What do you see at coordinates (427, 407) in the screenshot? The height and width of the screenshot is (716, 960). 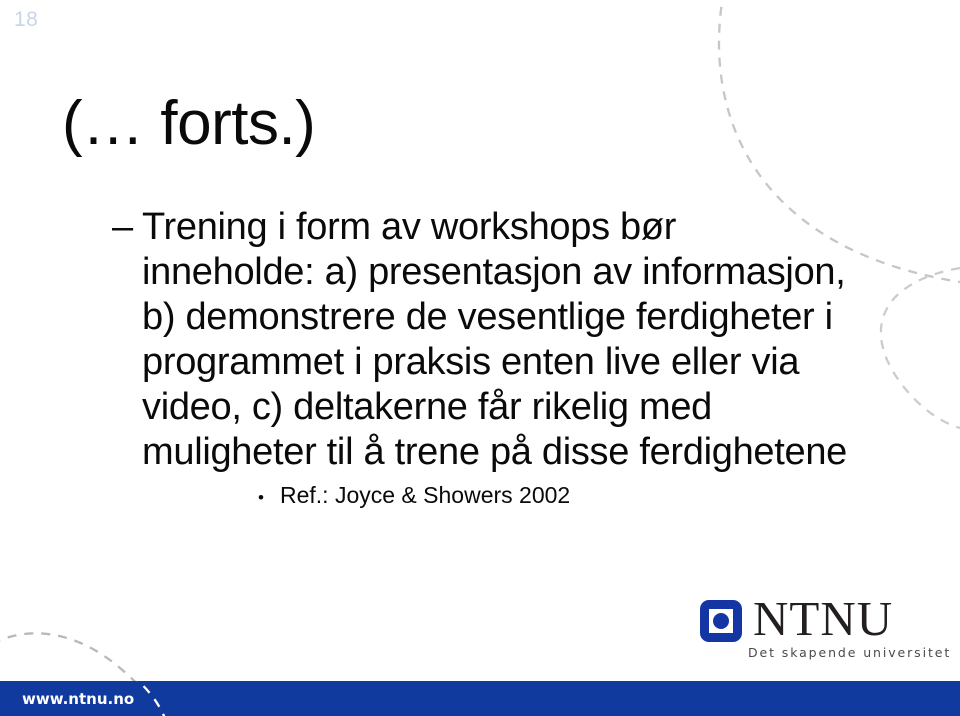 I see `body-line-text: video, c) deltakerne får rikelig med` at bounding box center [427, 407].